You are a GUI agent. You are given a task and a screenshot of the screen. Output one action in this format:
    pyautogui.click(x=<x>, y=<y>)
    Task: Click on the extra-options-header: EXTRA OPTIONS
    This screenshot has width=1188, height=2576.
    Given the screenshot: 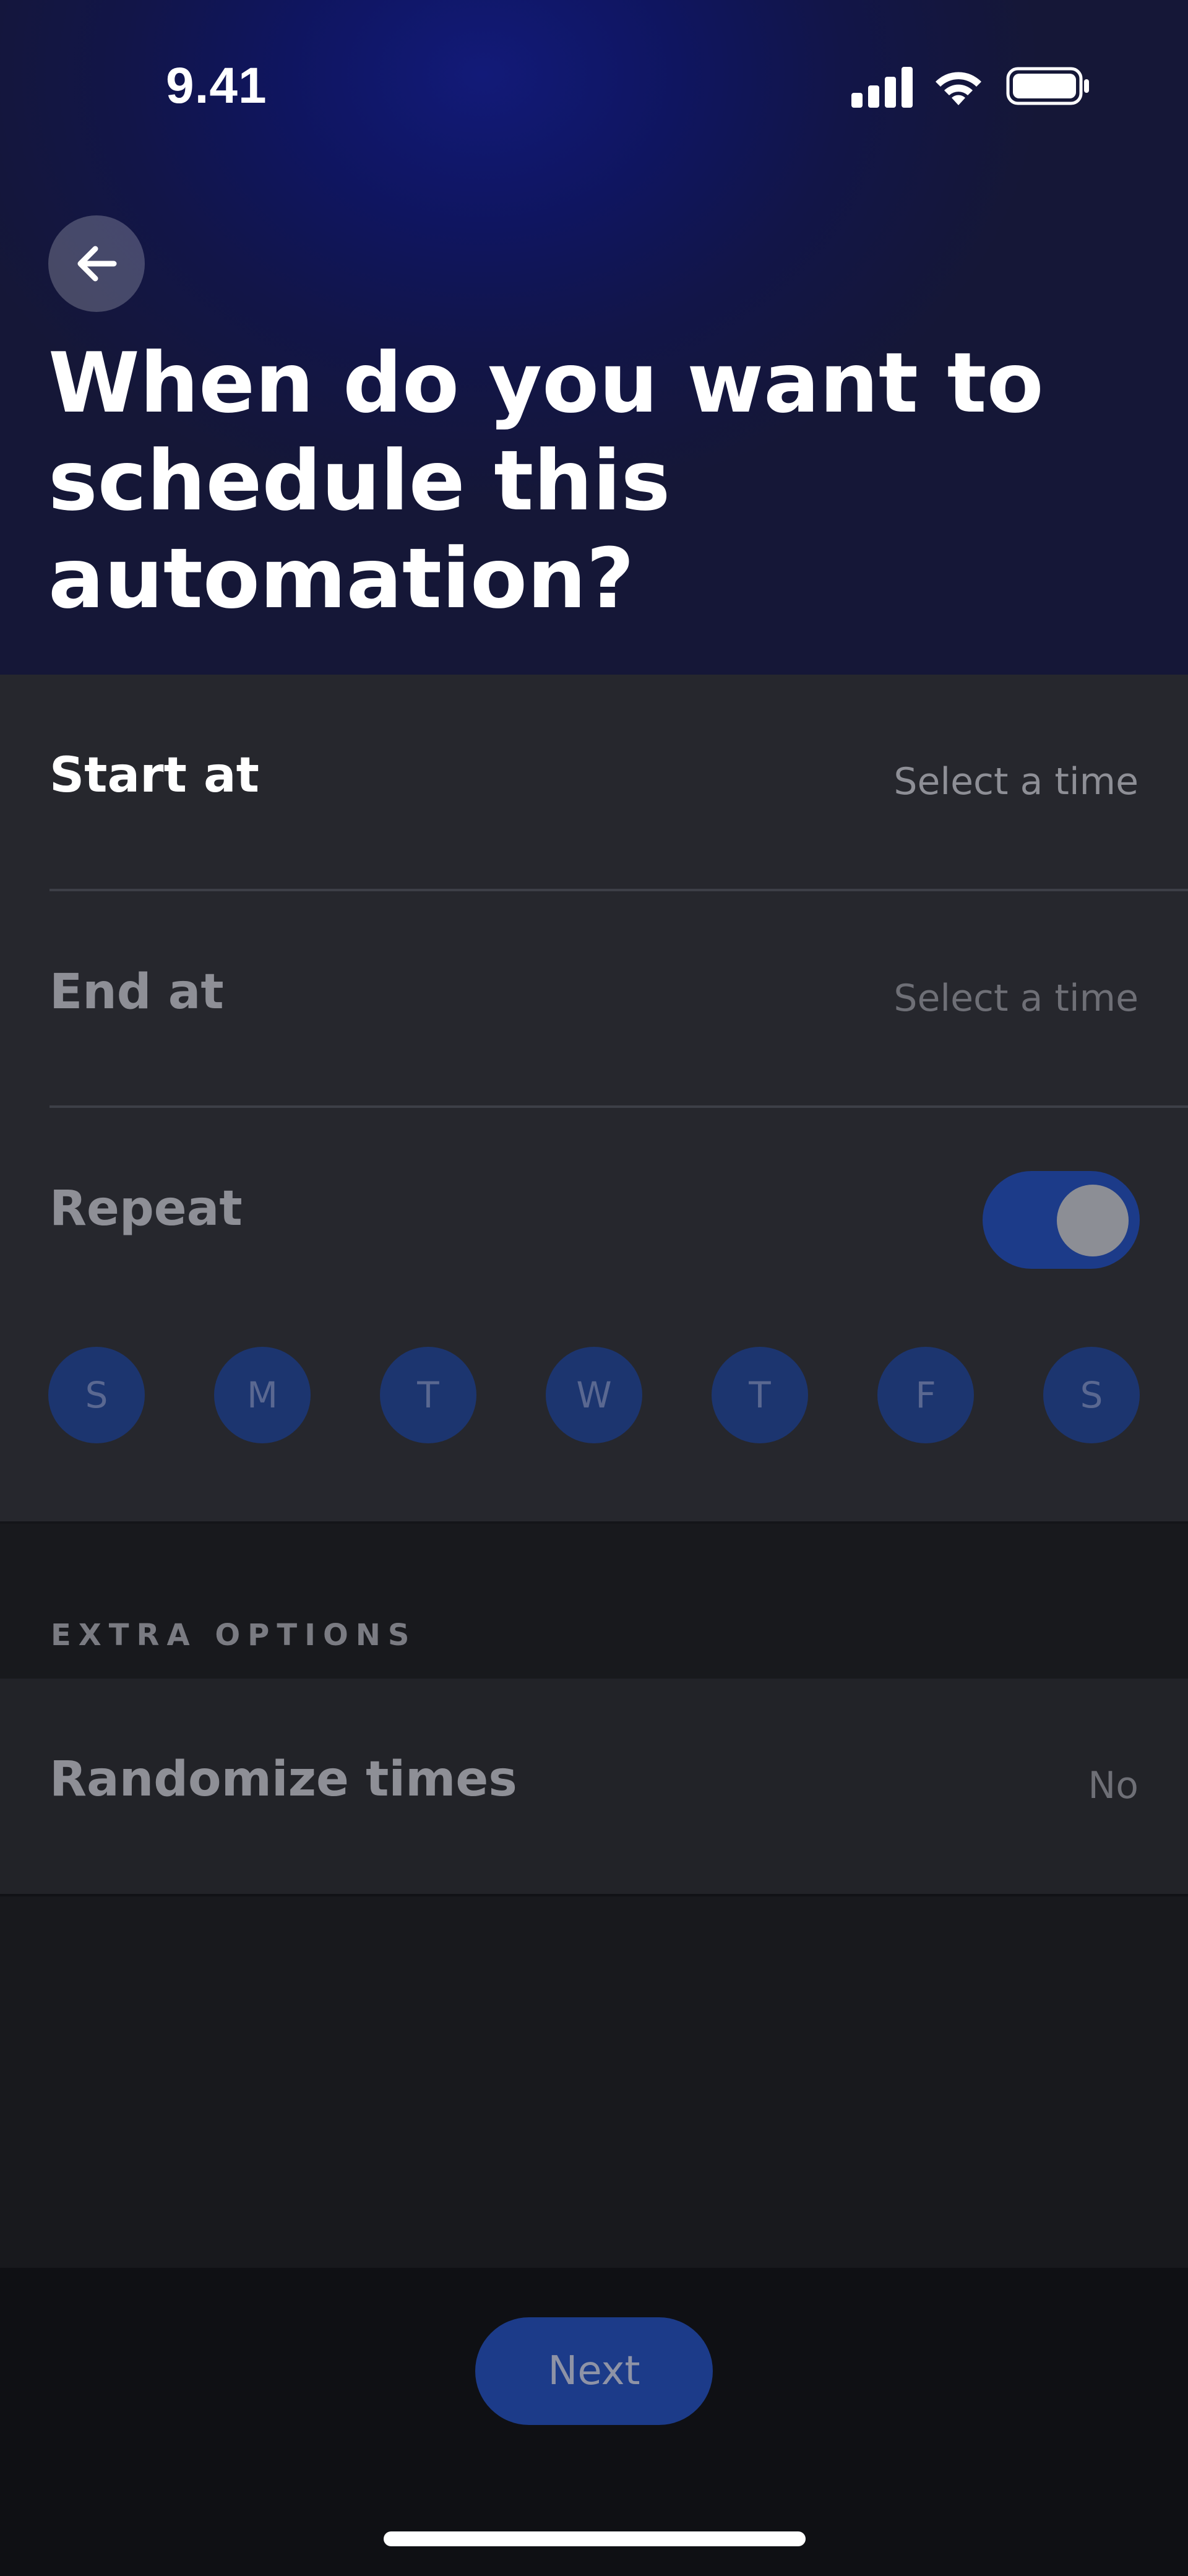 What is the action you would take?
    pyautogui.click(x=234, y=1635)
    